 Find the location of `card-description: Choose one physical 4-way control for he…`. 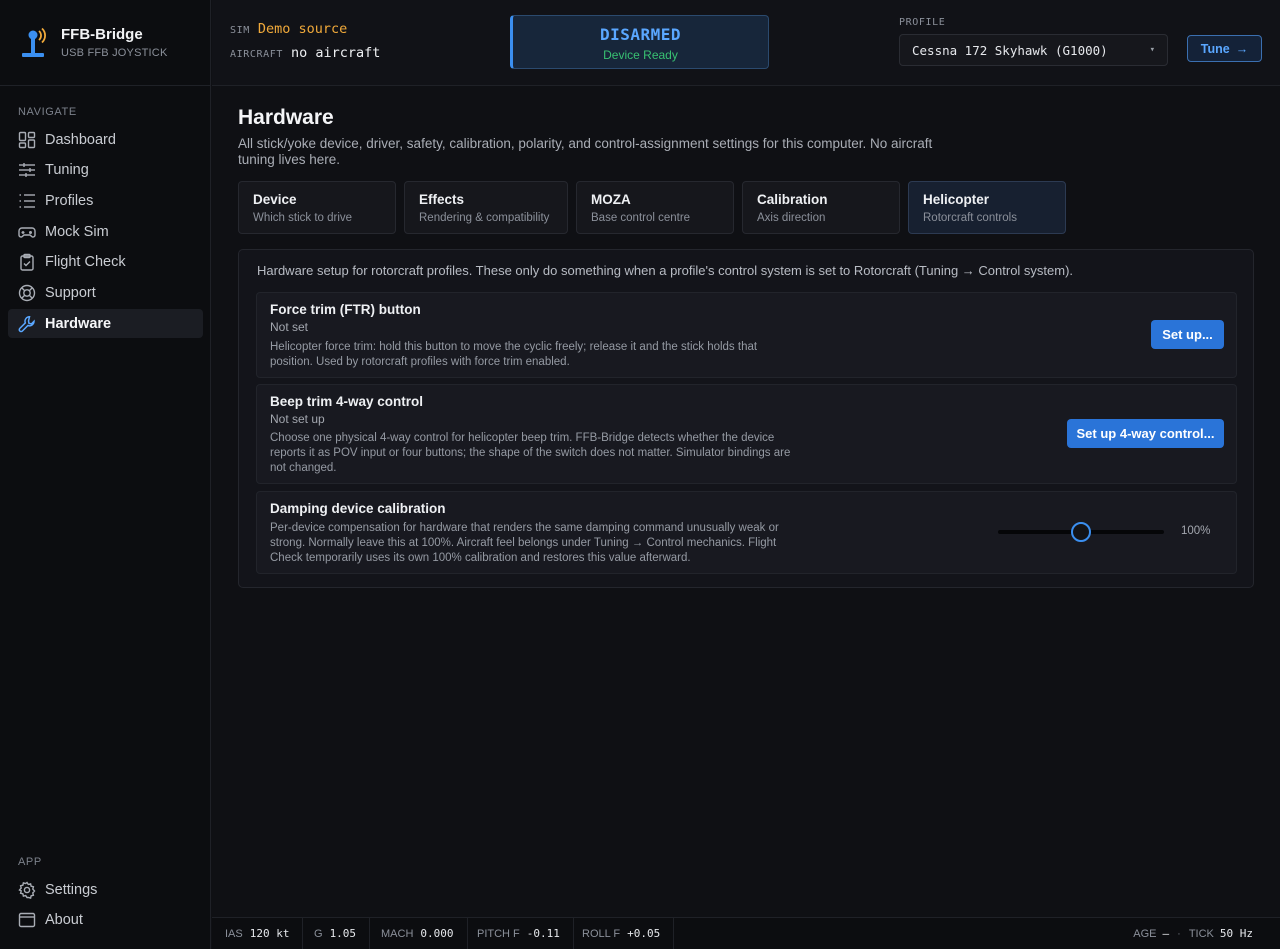

card-description: Choose one physical 4-way control for he… is located at coordinates (530, 453).